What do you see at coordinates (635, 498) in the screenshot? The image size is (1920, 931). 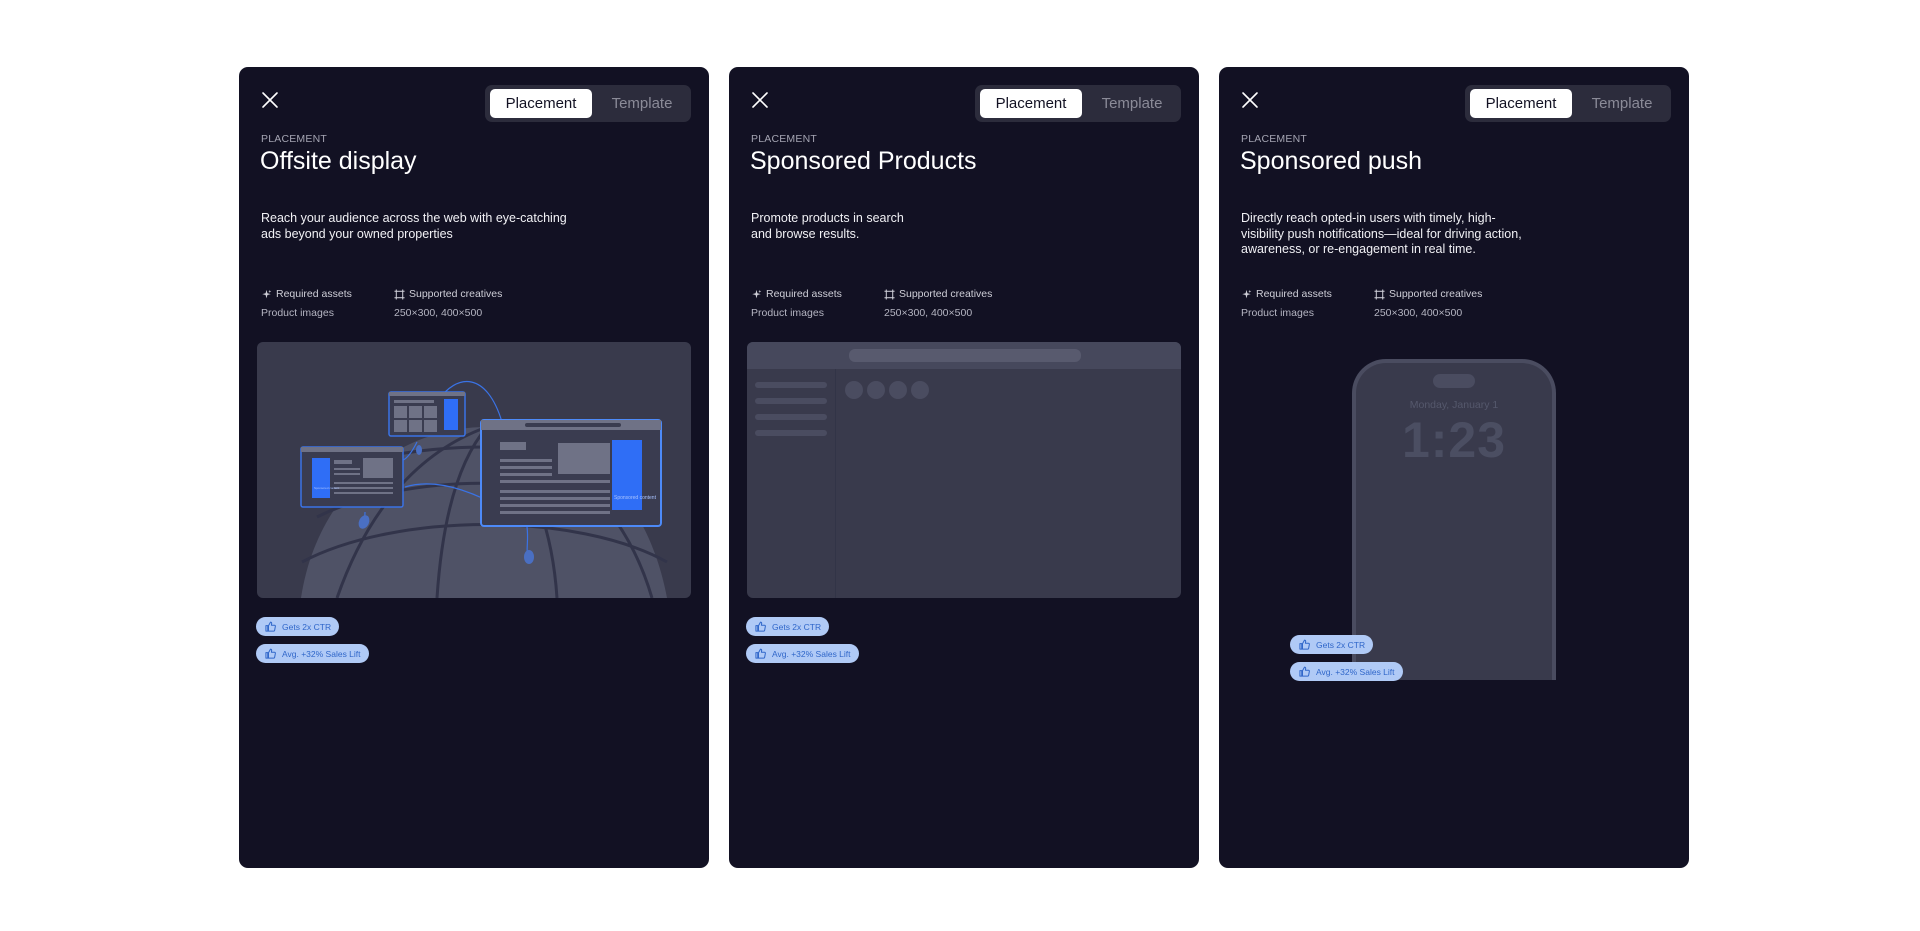 I see `ad-label-large: Sponsored content` at bounding box center [635, 498].